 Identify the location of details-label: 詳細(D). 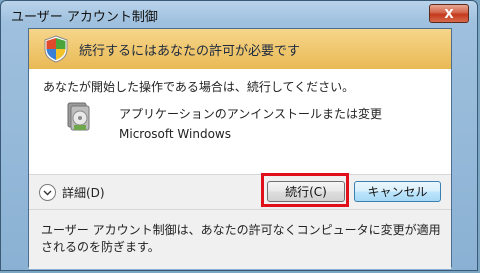
(83, 192).